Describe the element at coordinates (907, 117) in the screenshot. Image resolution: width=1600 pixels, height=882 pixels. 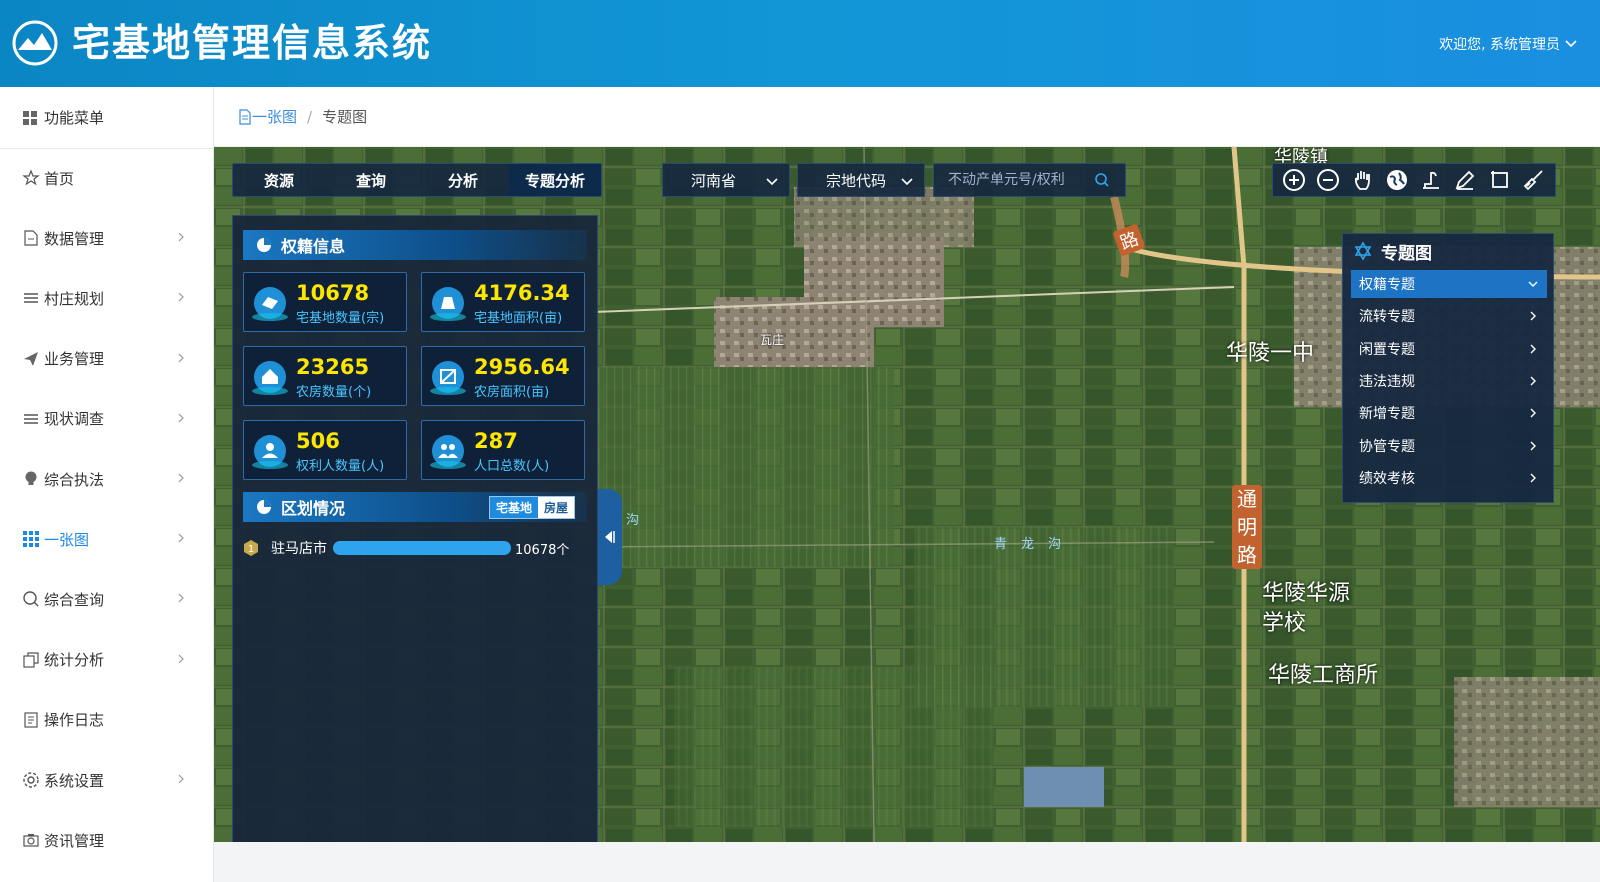
I see `breadcrumb: 一张图 / 专题图` at that location.